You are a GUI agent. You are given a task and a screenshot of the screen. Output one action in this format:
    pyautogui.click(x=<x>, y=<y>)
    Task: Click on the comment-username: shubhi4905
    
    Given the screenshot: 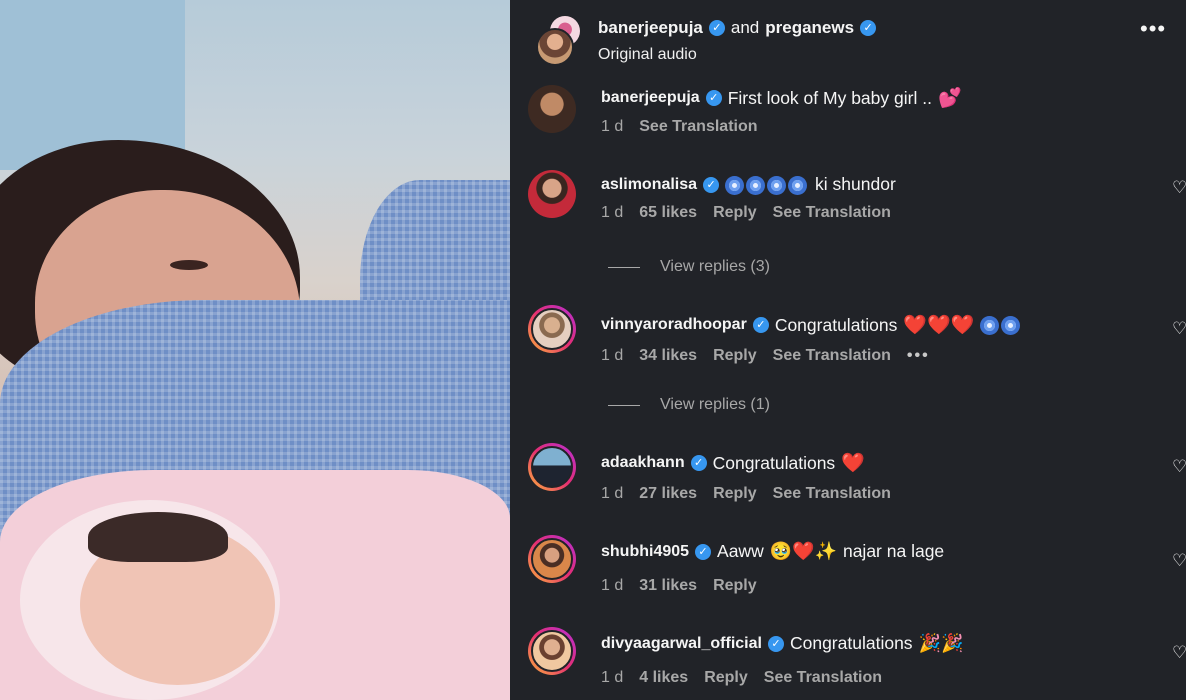 What is the action you would take?
    pyautogui.click(x=645, y=552)
    